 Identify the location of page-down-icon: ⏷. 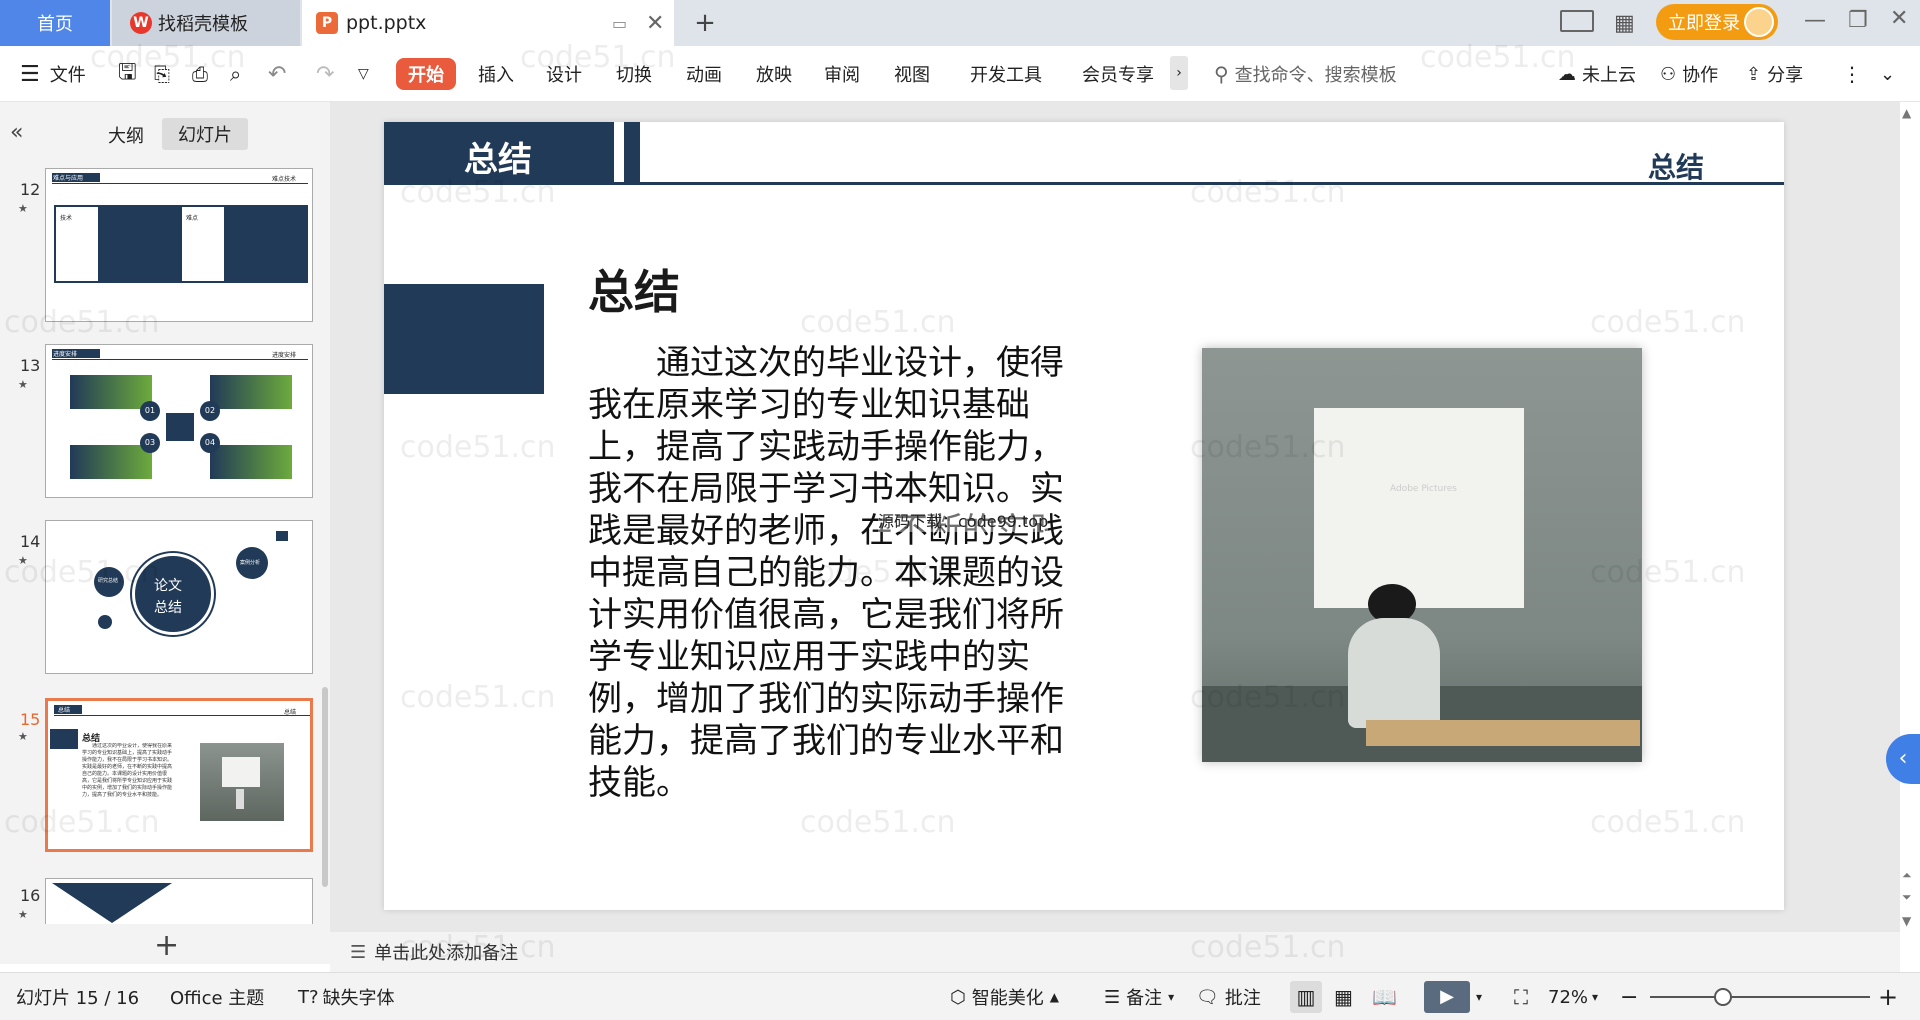
(1907, 897).